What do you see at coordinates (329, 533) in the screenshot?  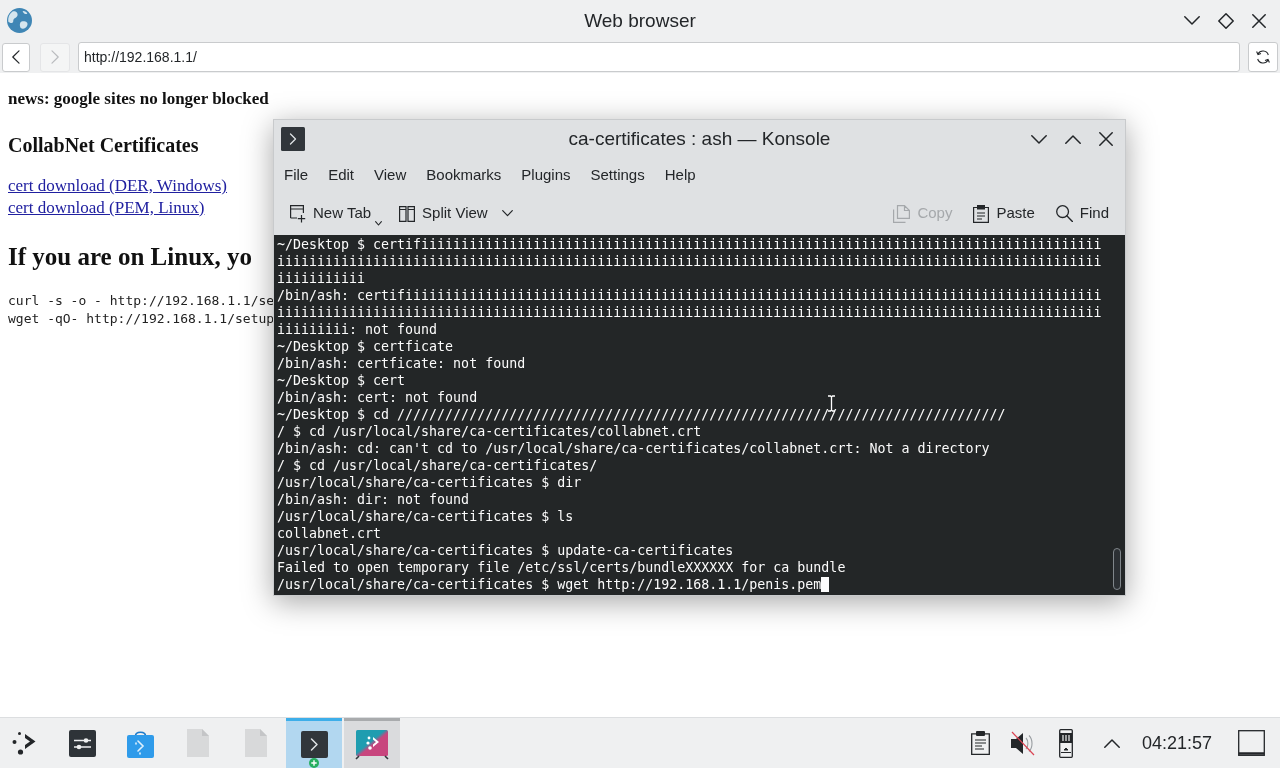 I see `terminal-line: collabnet.crt` at bounding box center [329, 533].